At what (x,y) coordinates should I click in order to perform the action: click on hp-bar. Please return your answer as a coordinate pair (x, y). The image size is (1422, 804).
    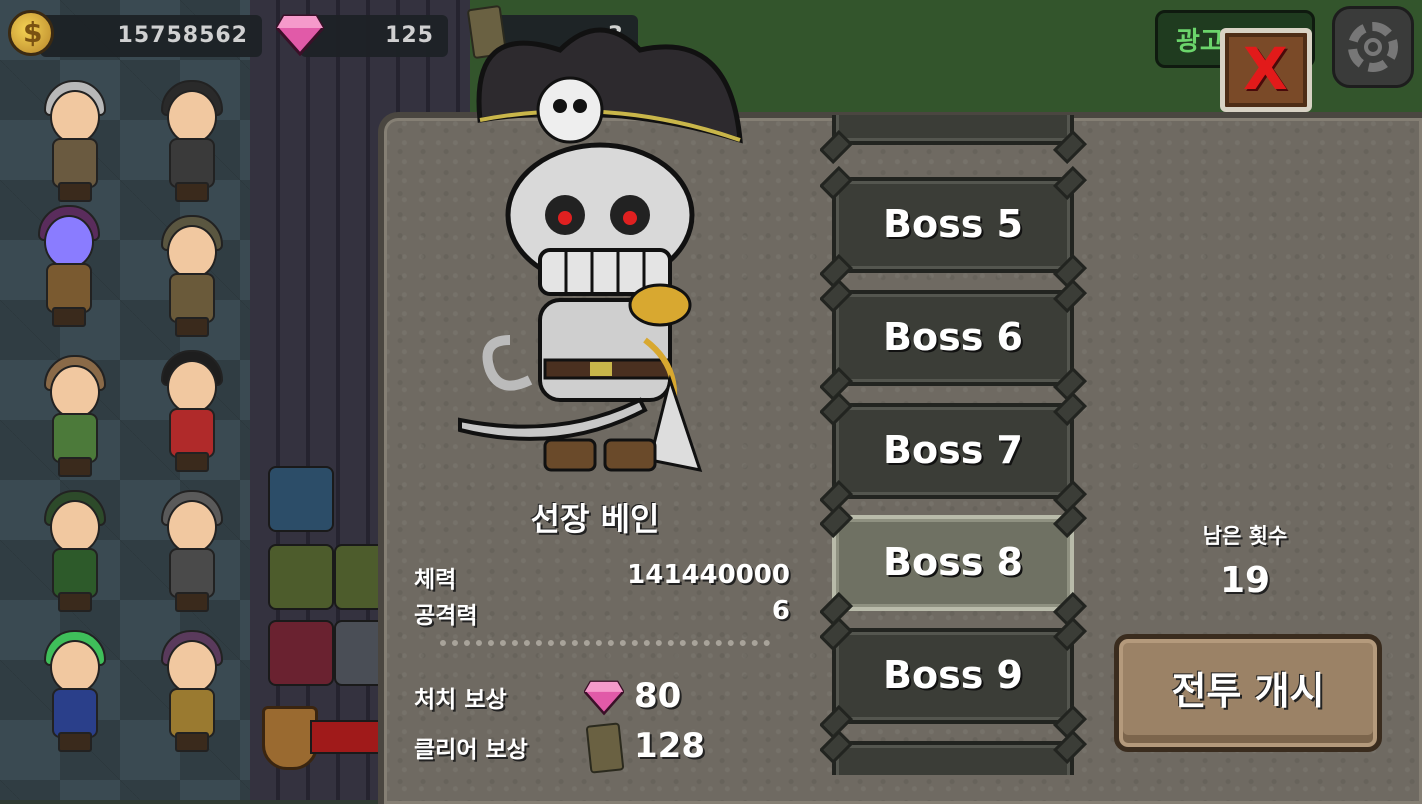
    Looking at the image, I should click on (347, 737).